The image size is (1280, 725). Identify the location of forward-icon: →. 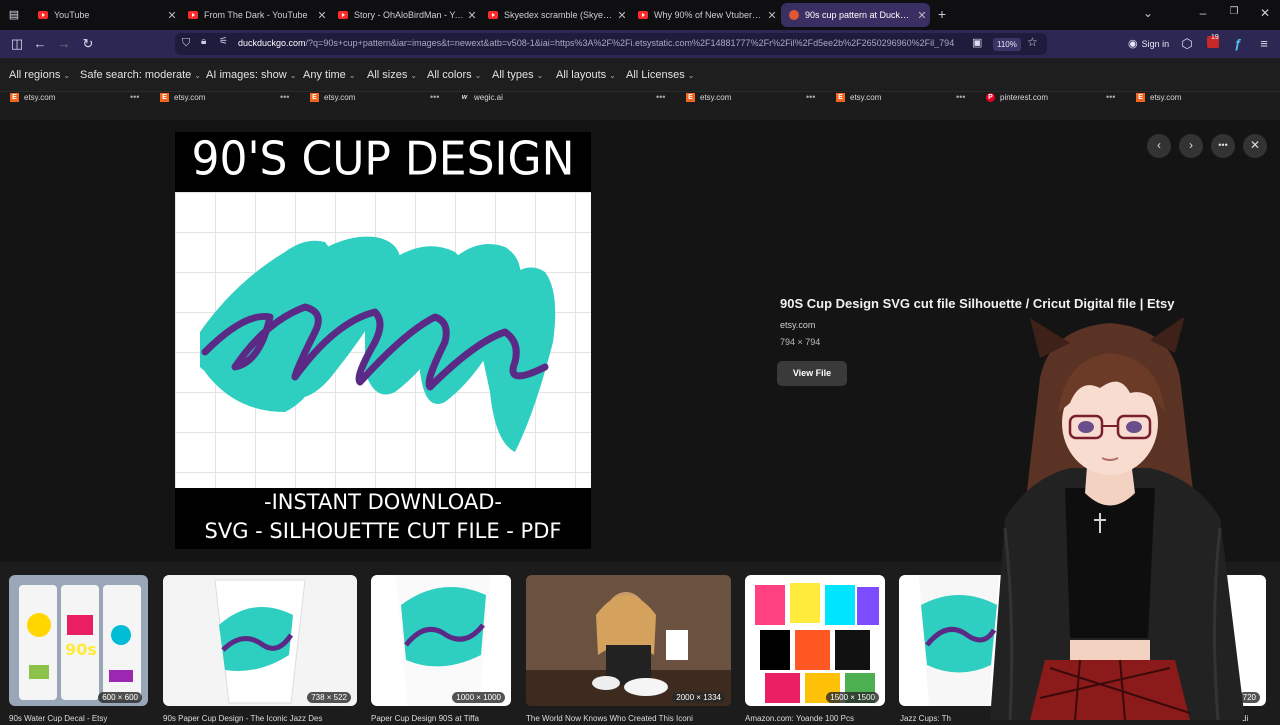
(64, 44).